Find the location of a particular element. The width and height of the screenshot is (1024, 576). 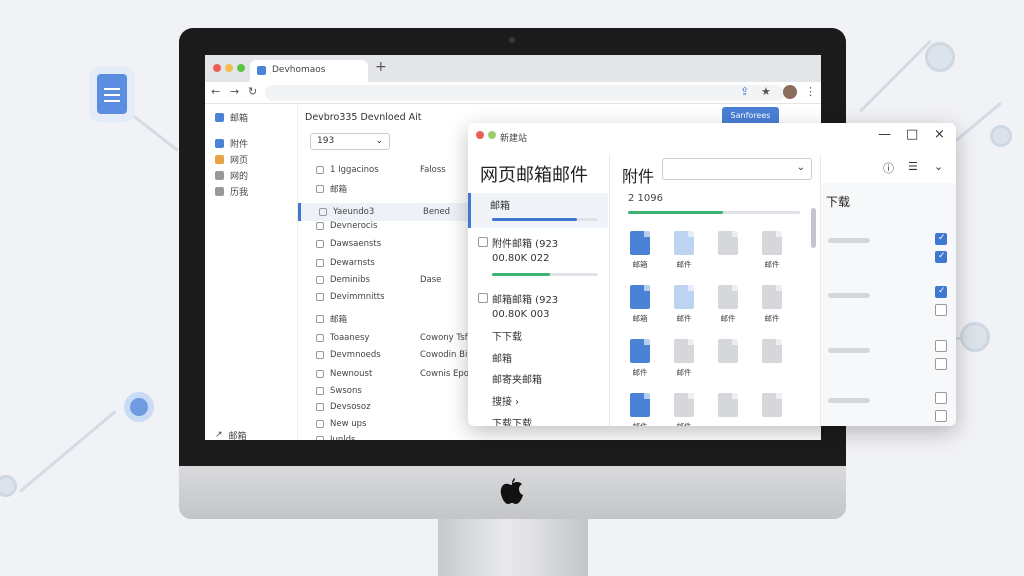

sidebar-item: 网页 is located at coordinates (231, 159).